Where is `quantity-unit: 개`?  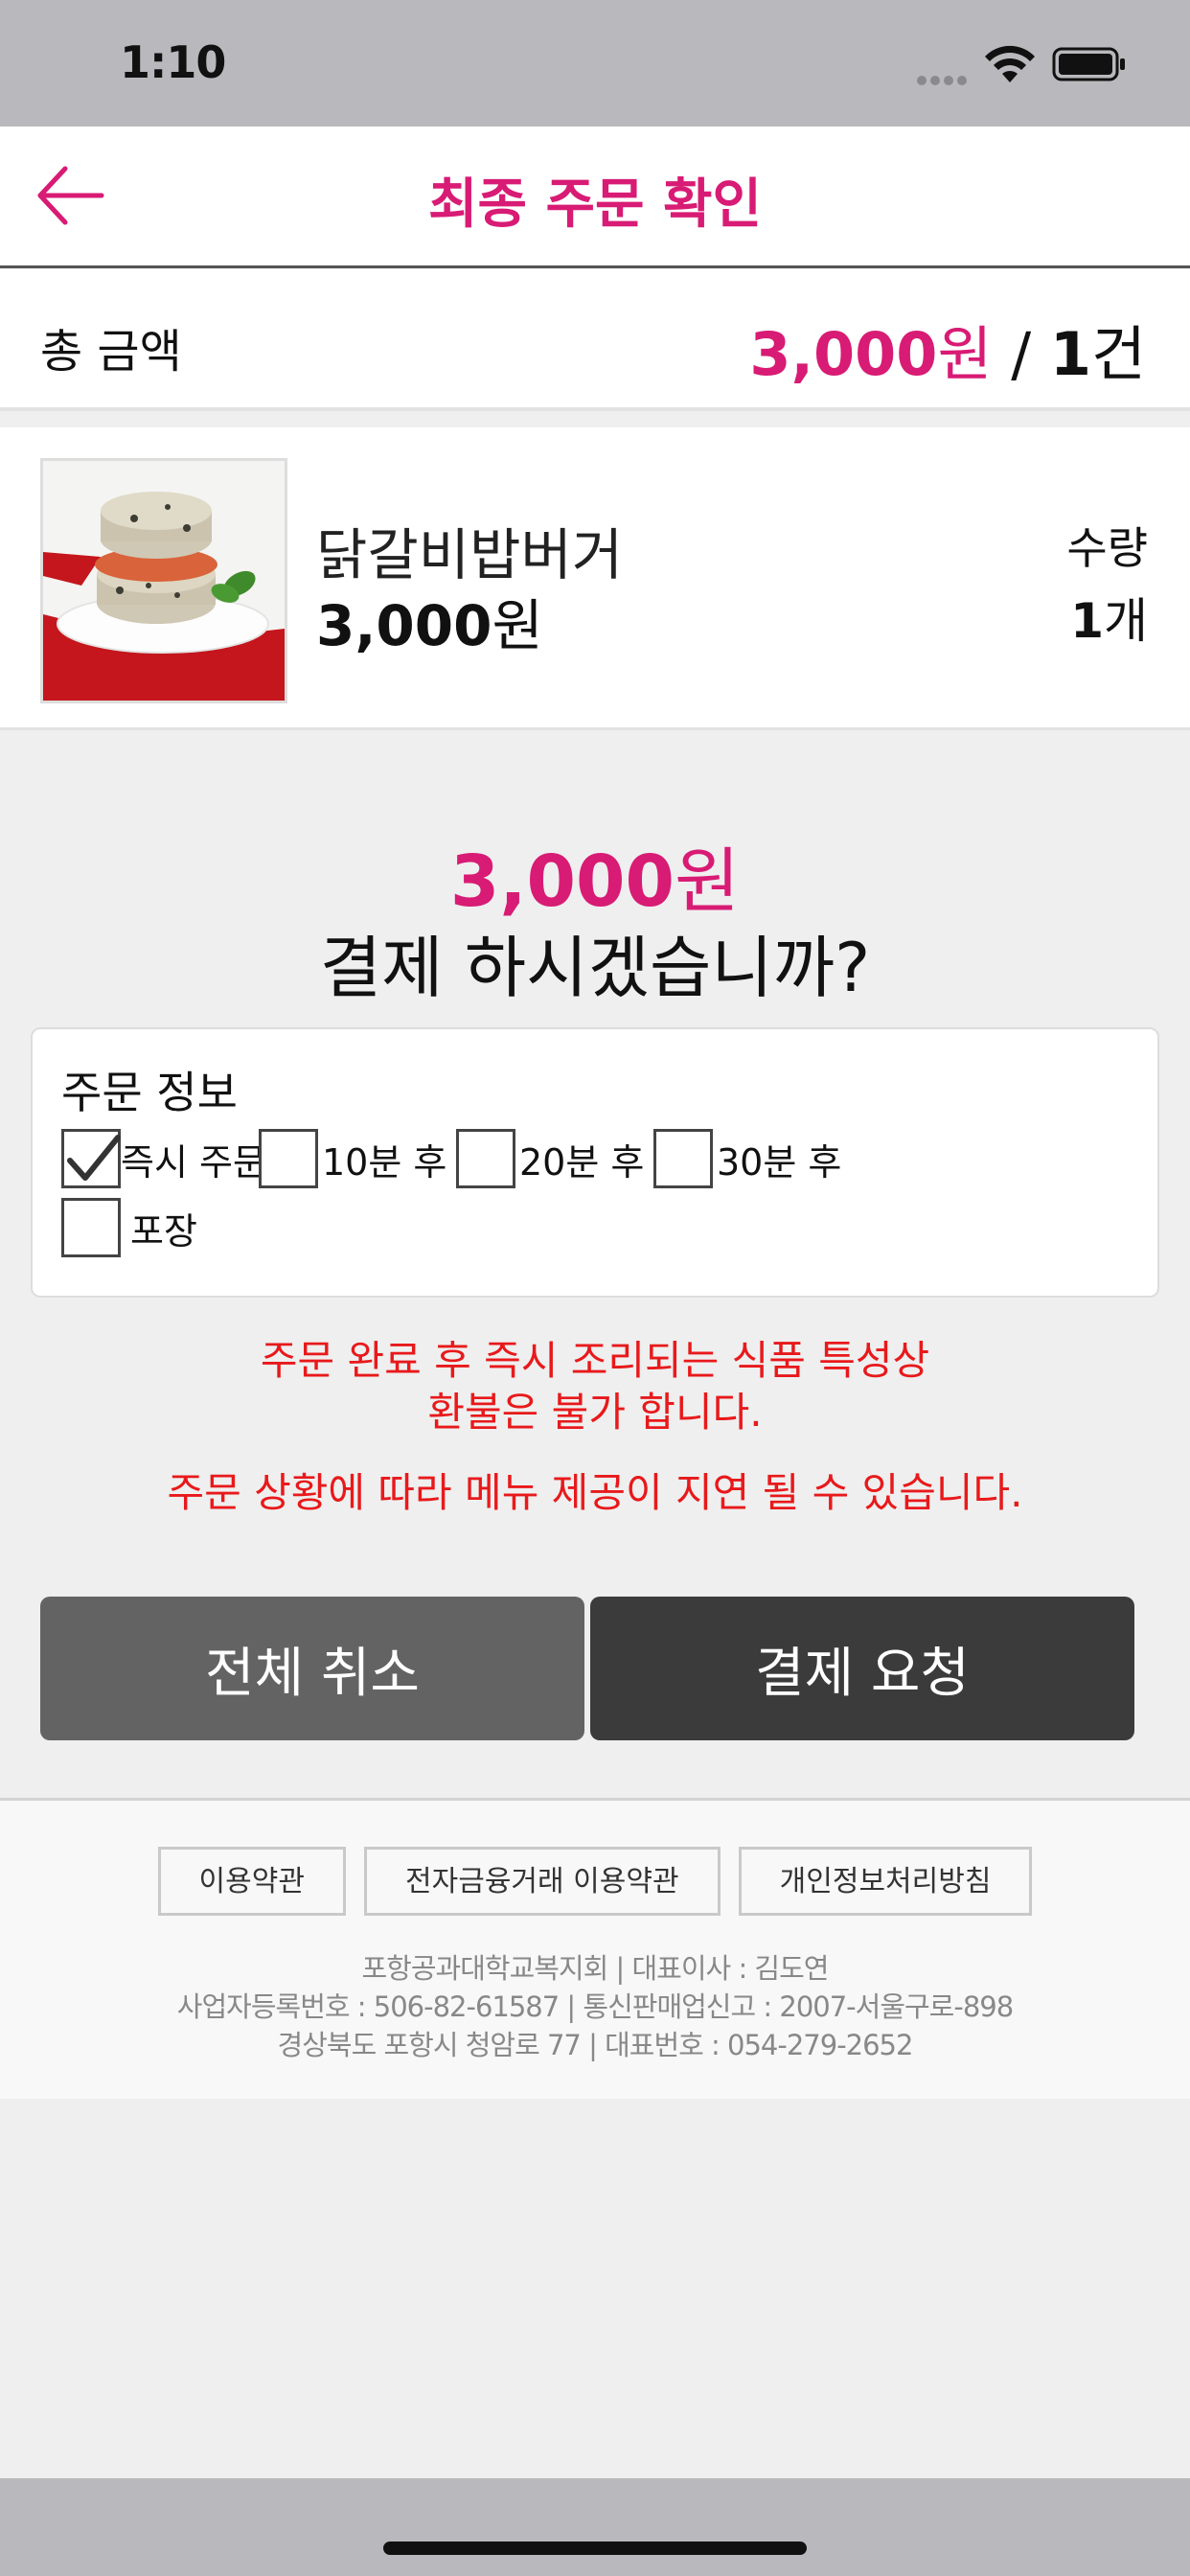 quantity-unit: 개 is located at coordinates (1126, 621).